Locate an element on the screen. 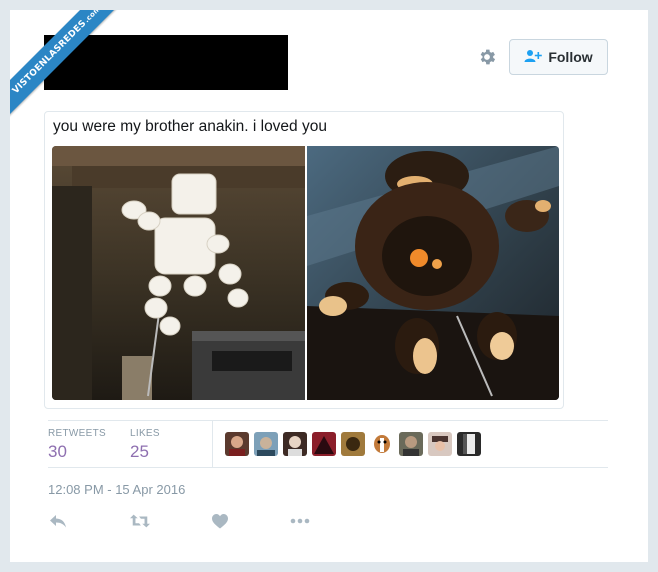 This screenshot has width=658, height=572. watermark-suffix: .com is located at coordinates (92, 17).